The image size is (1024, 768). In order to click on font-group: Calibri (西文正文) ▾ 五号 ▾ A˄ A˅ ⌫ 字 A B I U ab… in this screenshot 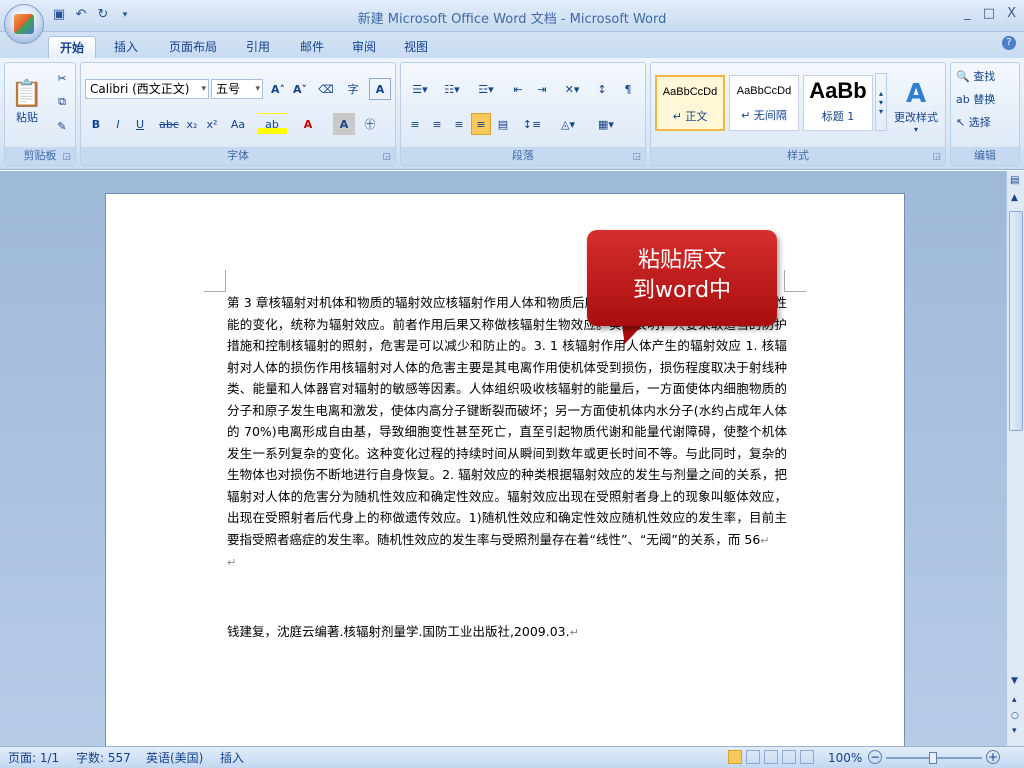, I will do `click(238, 114)`.